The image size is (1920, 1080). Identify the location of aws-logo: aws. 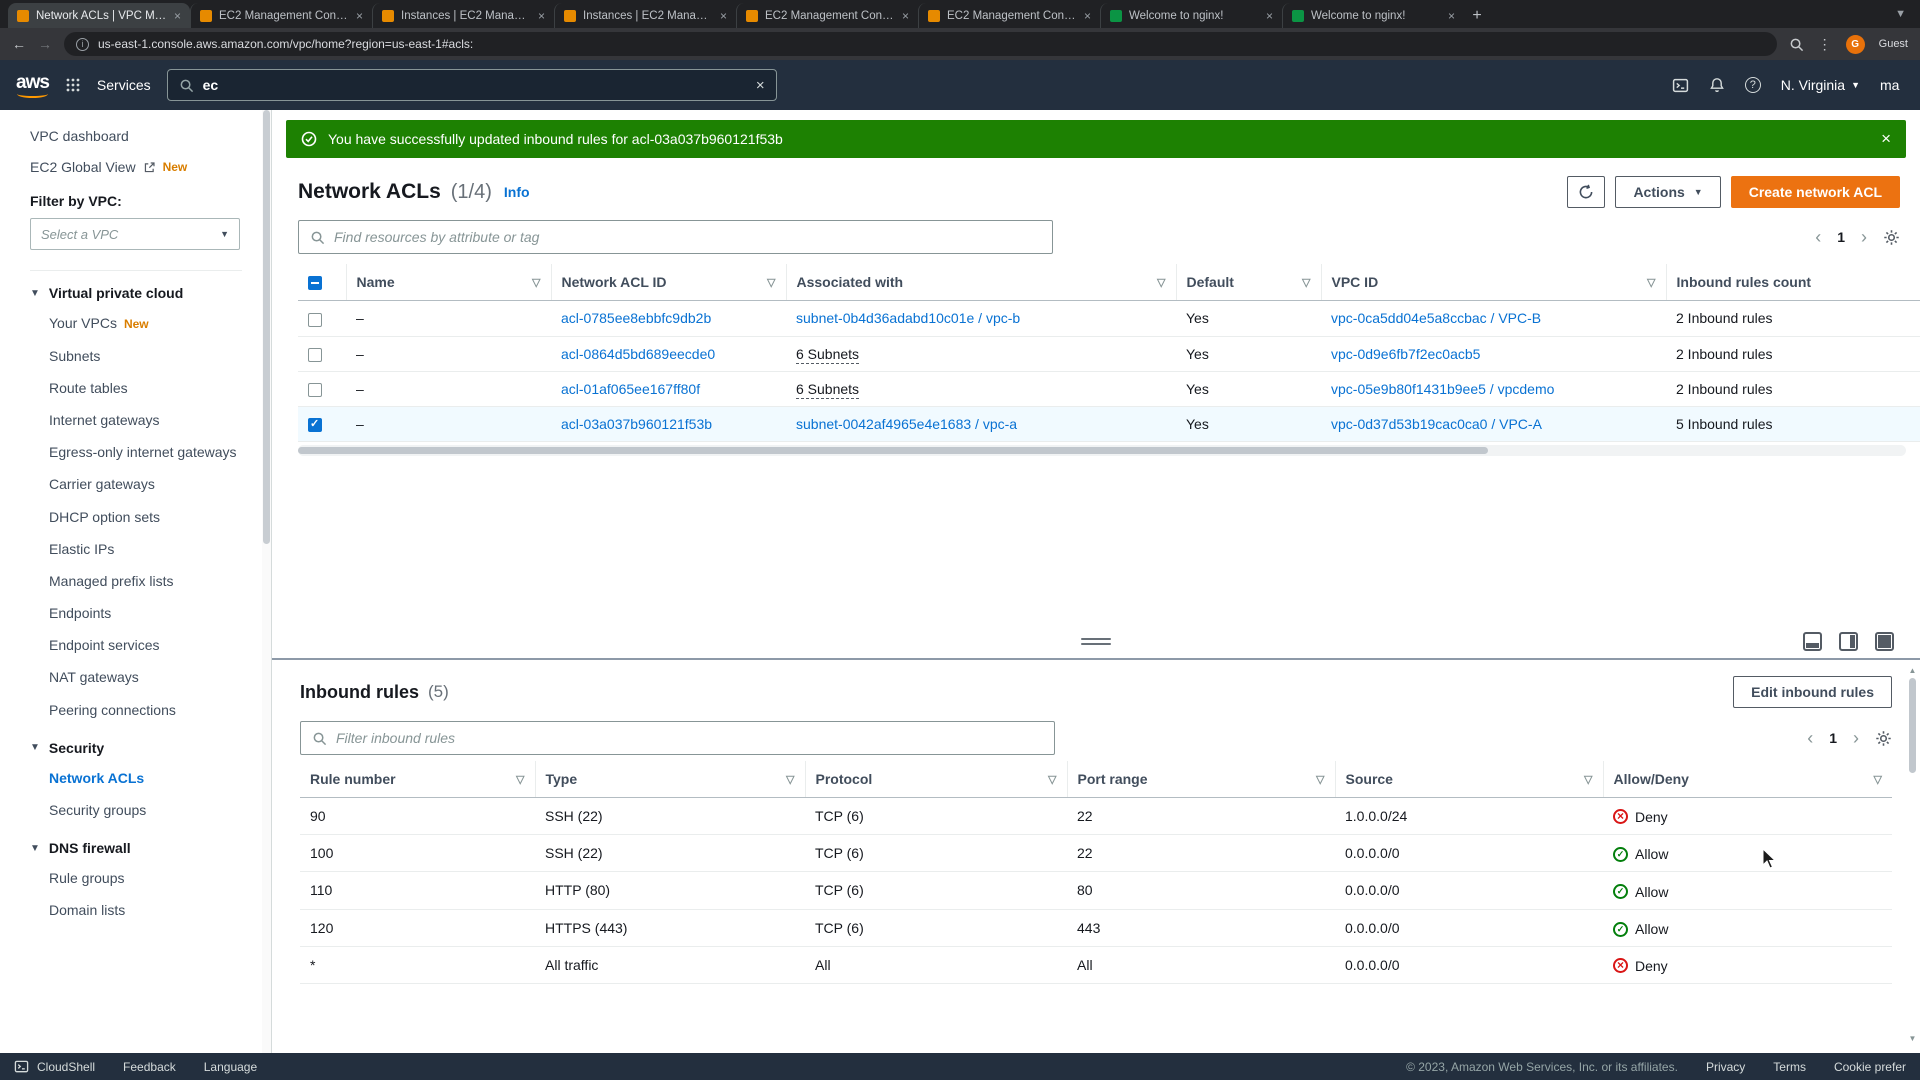
(33, 85).